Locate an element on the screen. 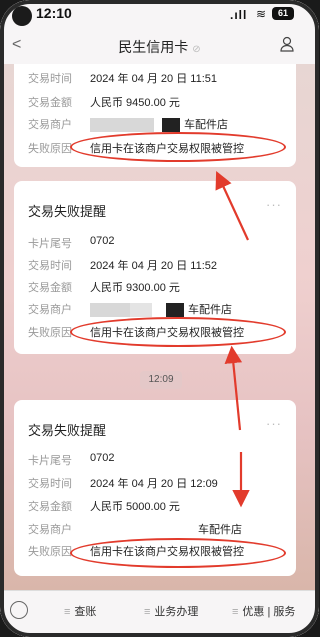 This screenshot has width=320, height=637. status-time: 12:10 is located at coordinates (54, 13).